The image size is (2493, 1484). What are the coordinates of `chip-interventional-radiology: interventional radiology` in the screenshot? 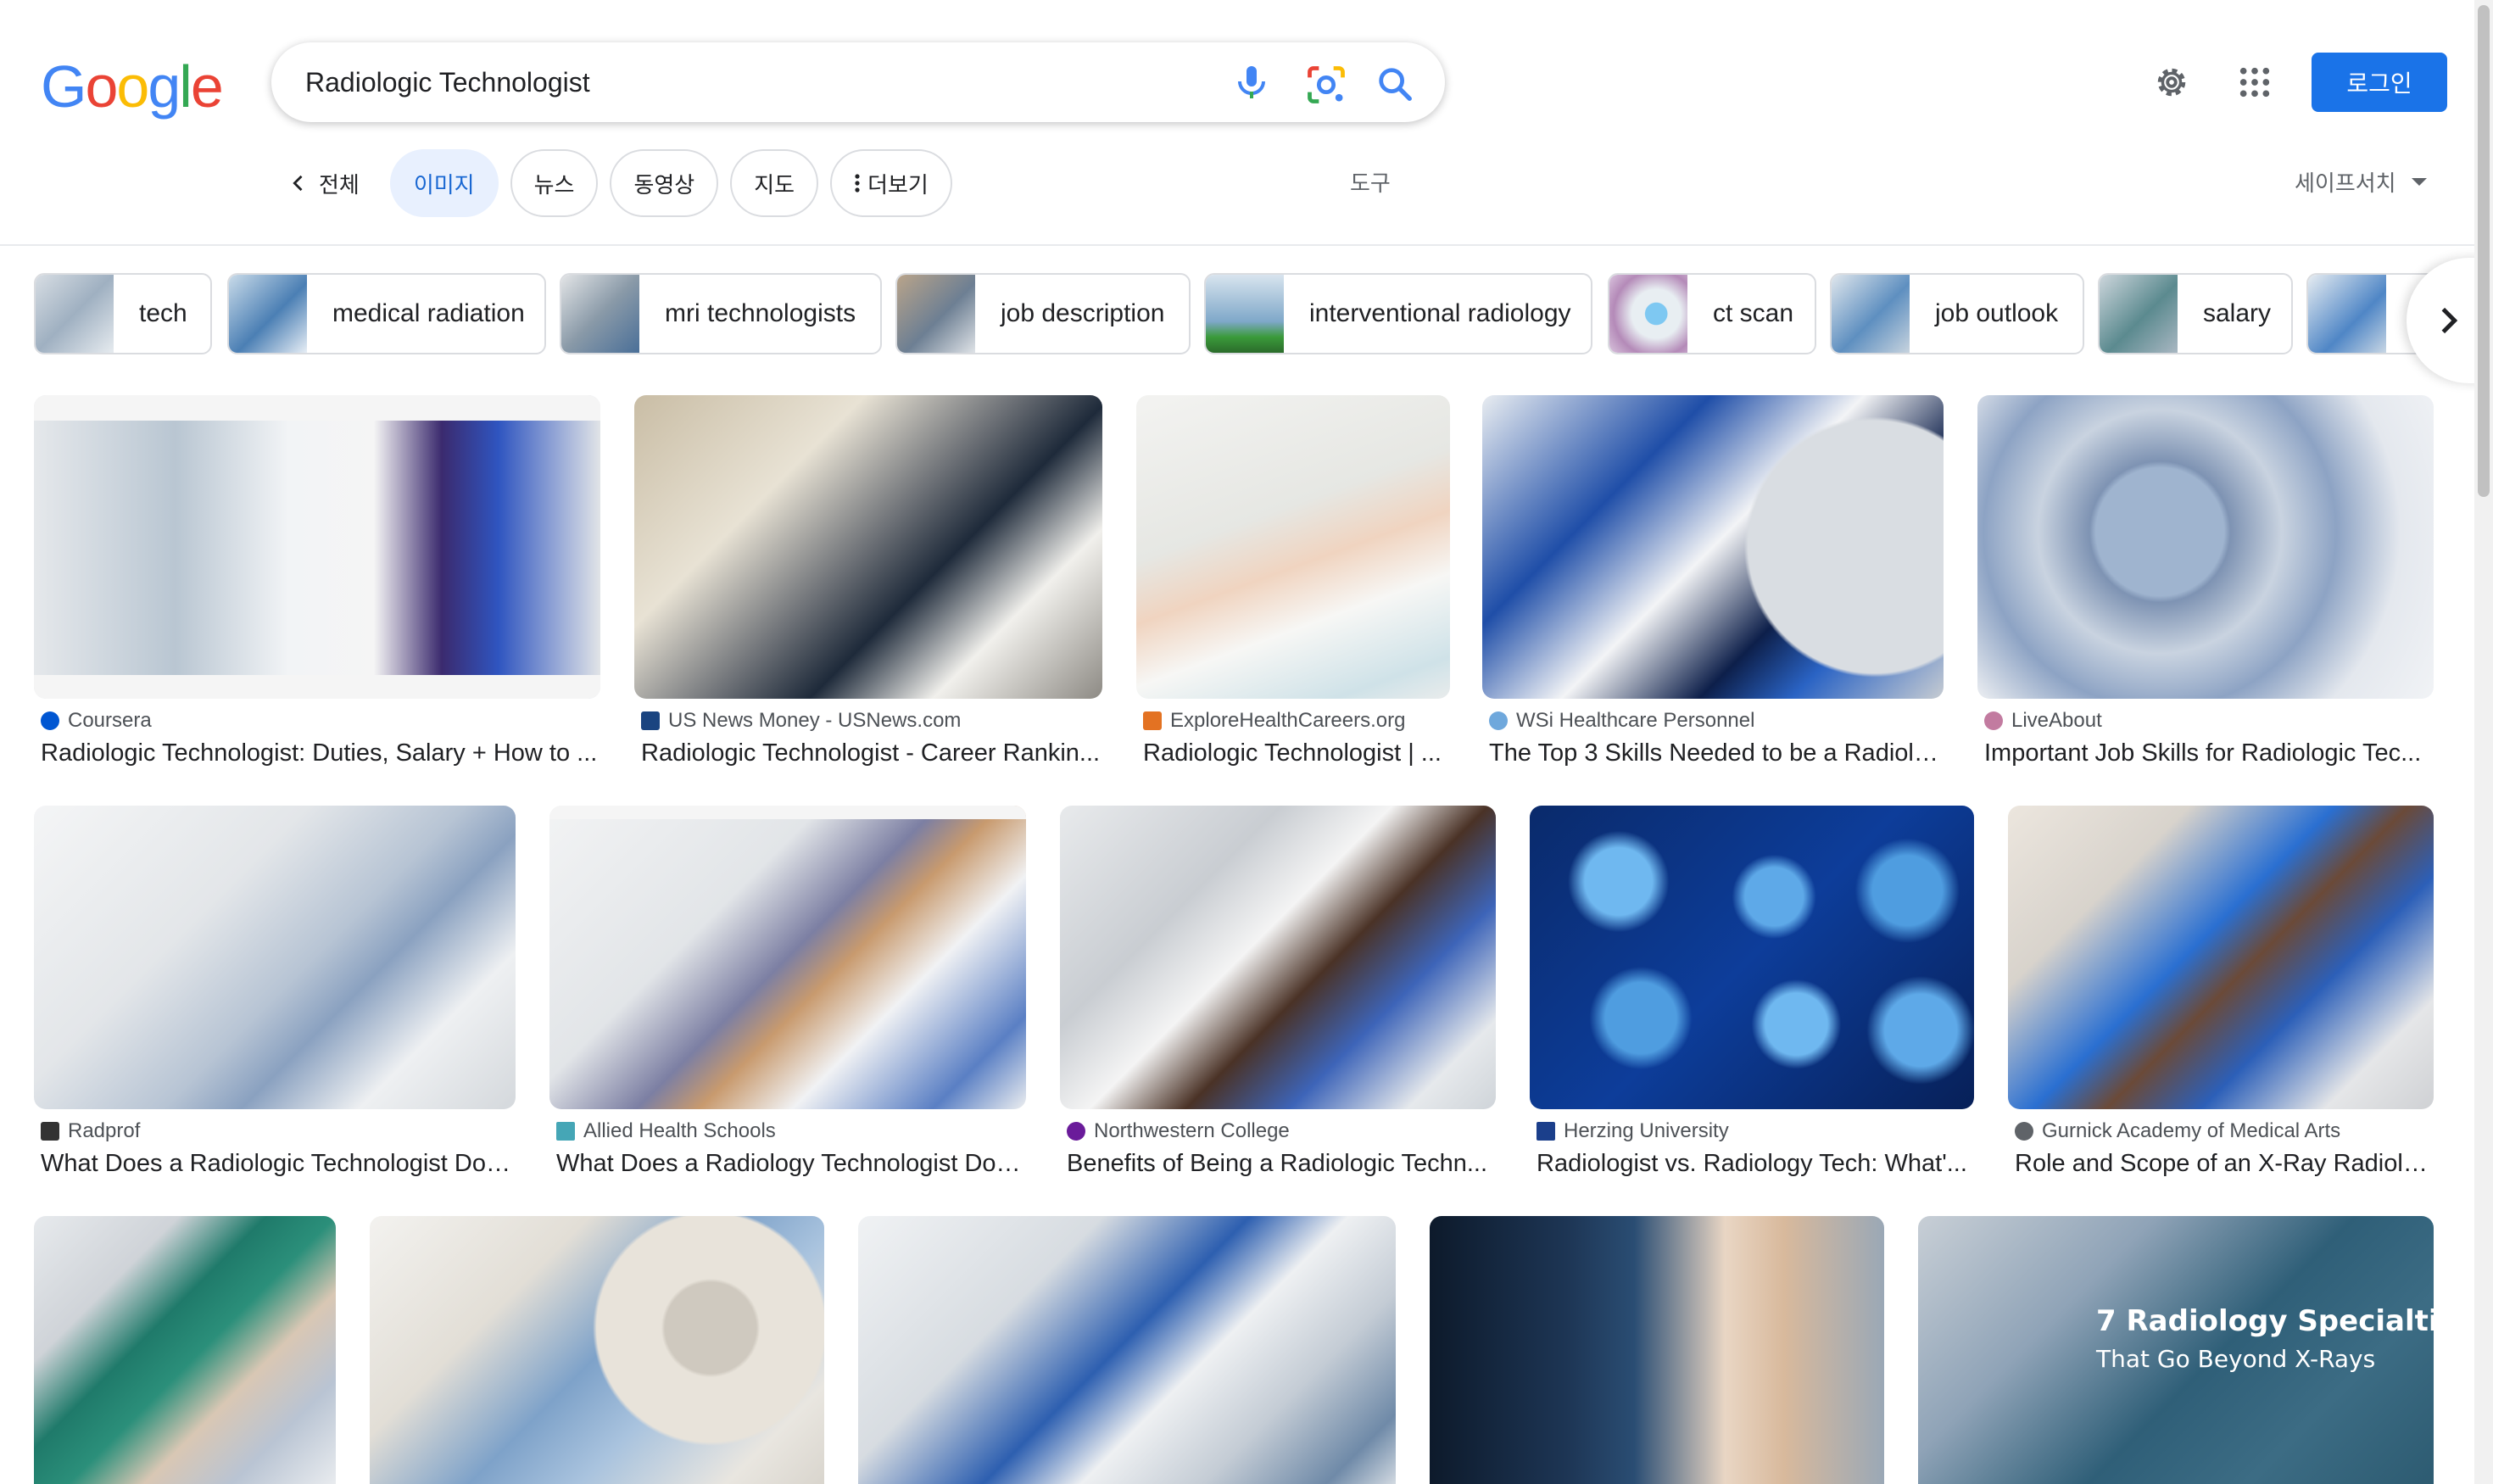 It's located at (1398, 313).